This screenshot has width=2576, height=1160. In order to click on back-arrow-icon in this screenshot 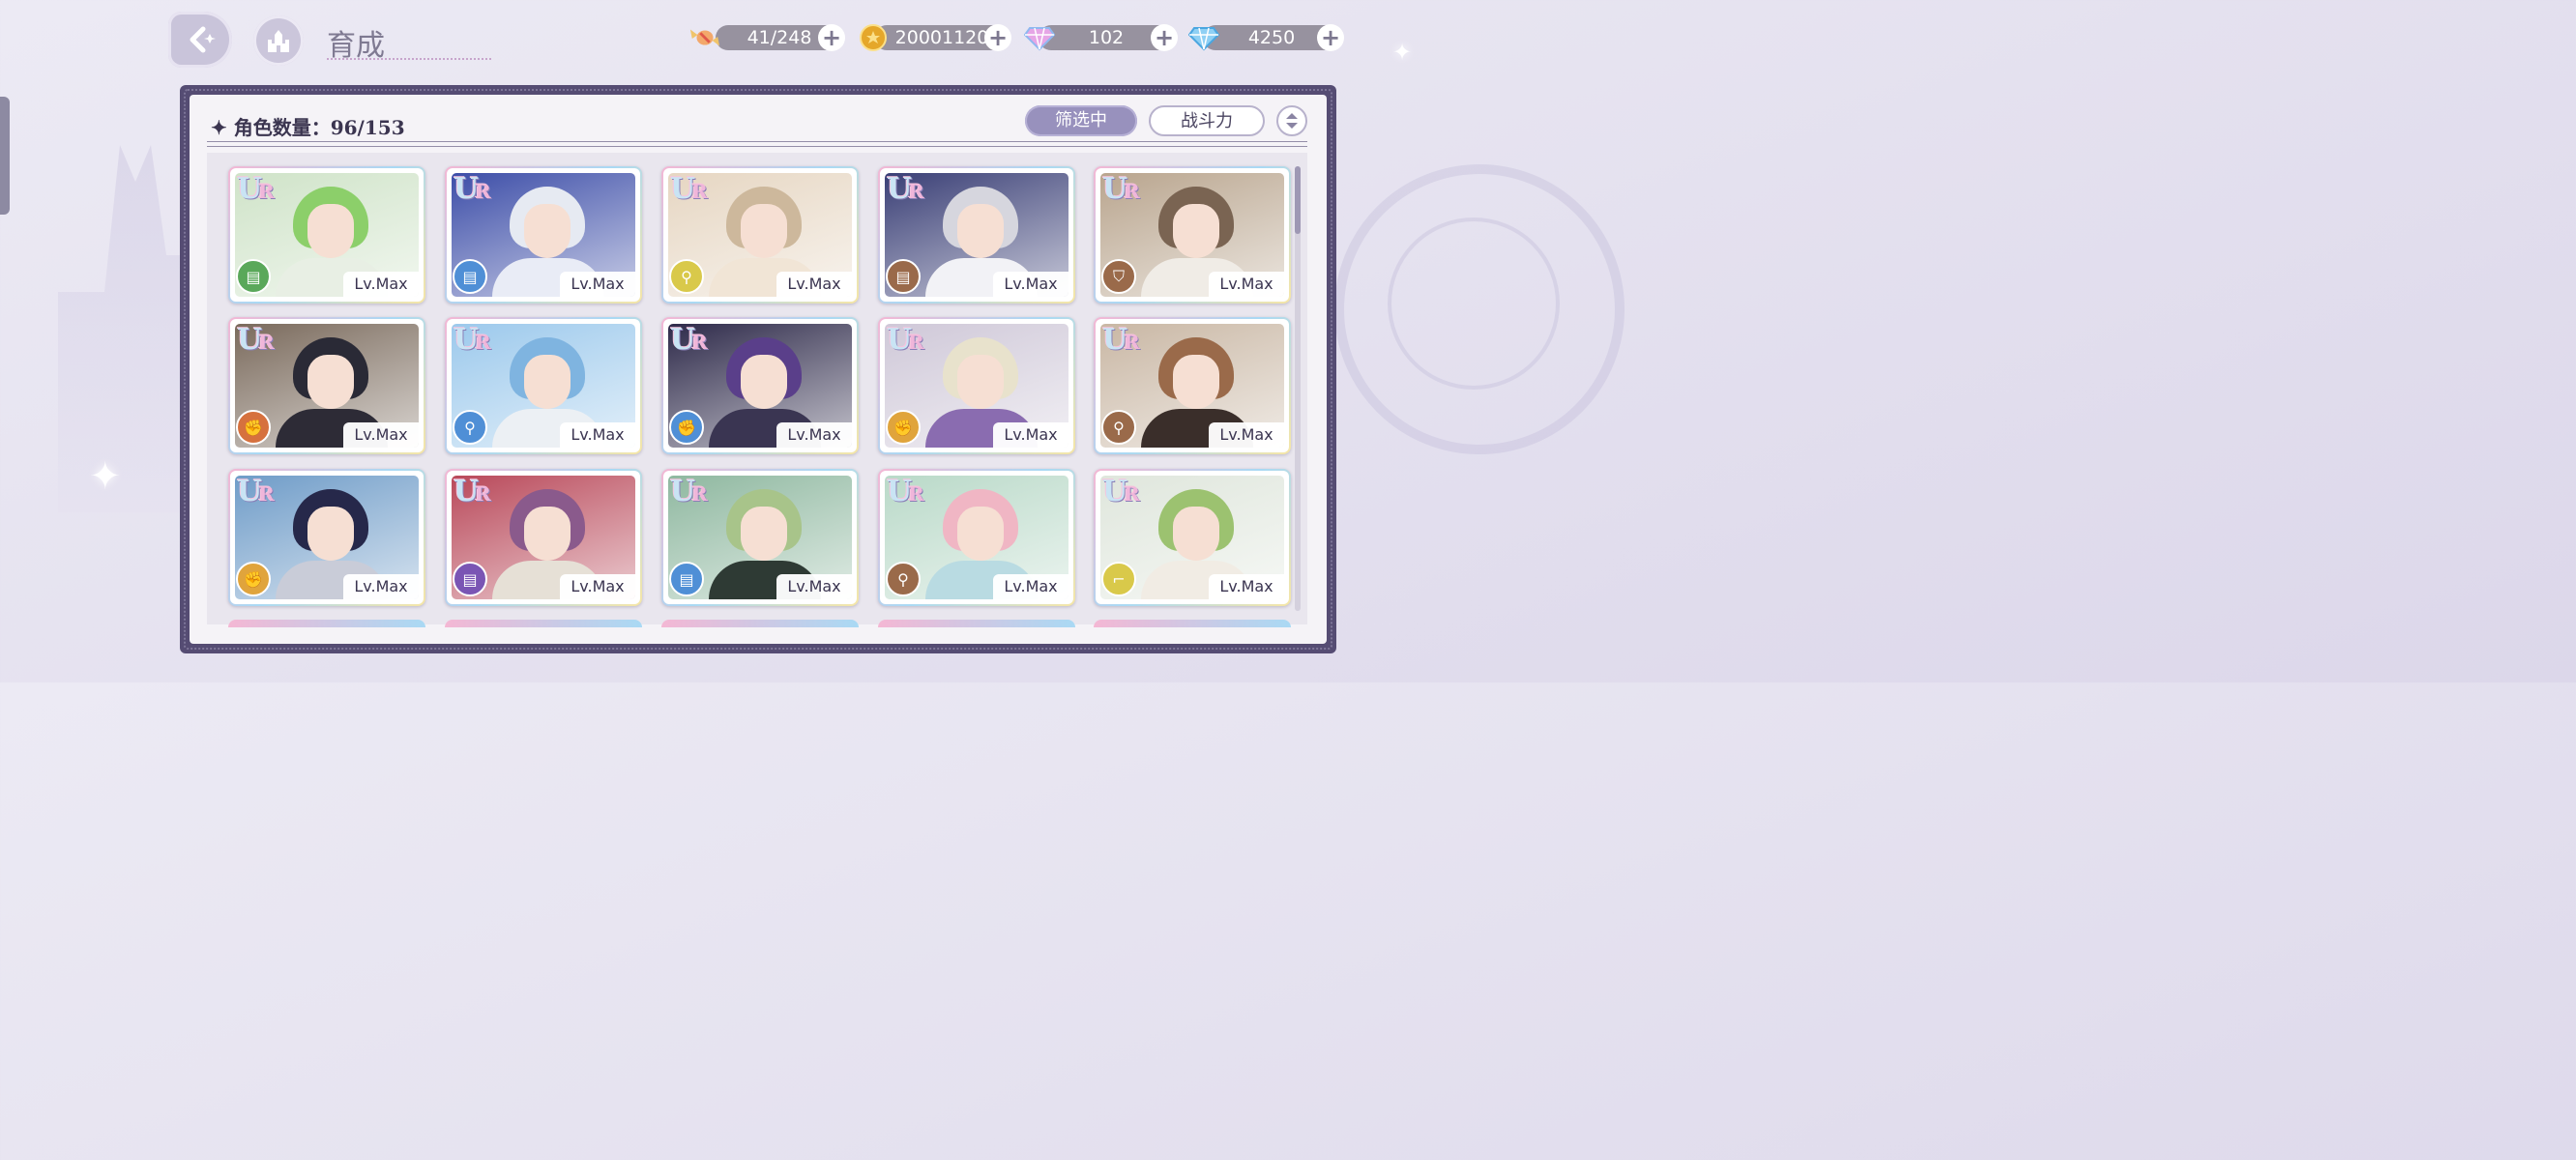, I will do `click(203, 40)`.